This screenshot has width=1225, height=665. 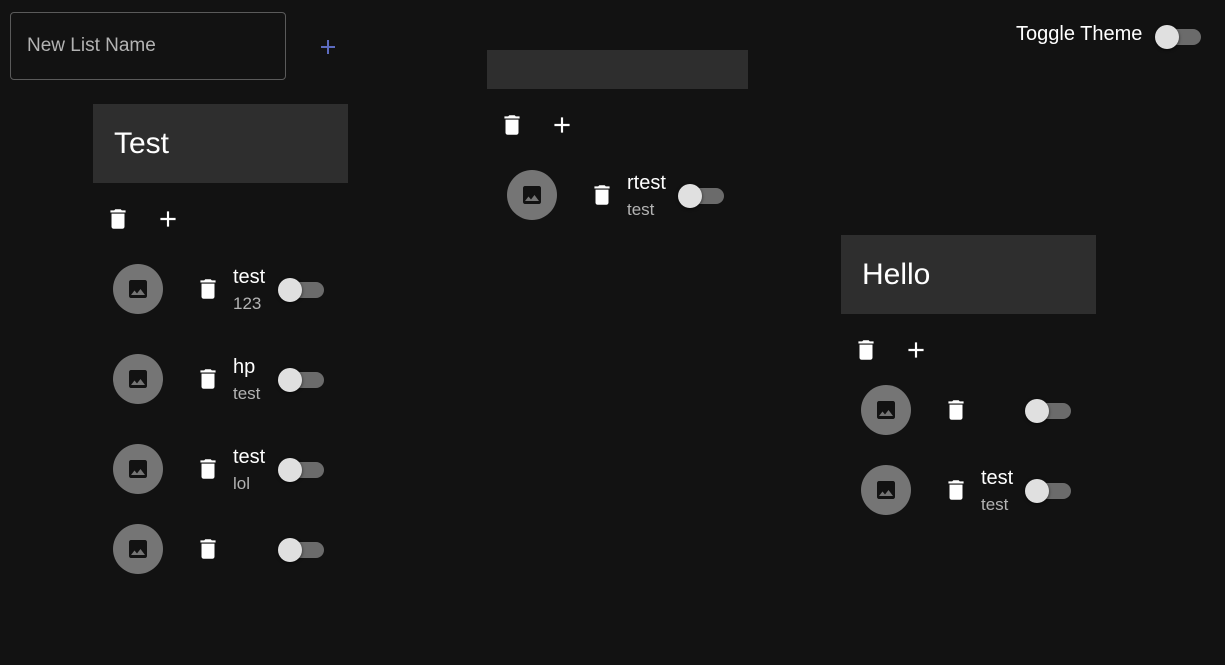 I want to click on new-list-name-field, so click(x=148, y=46).